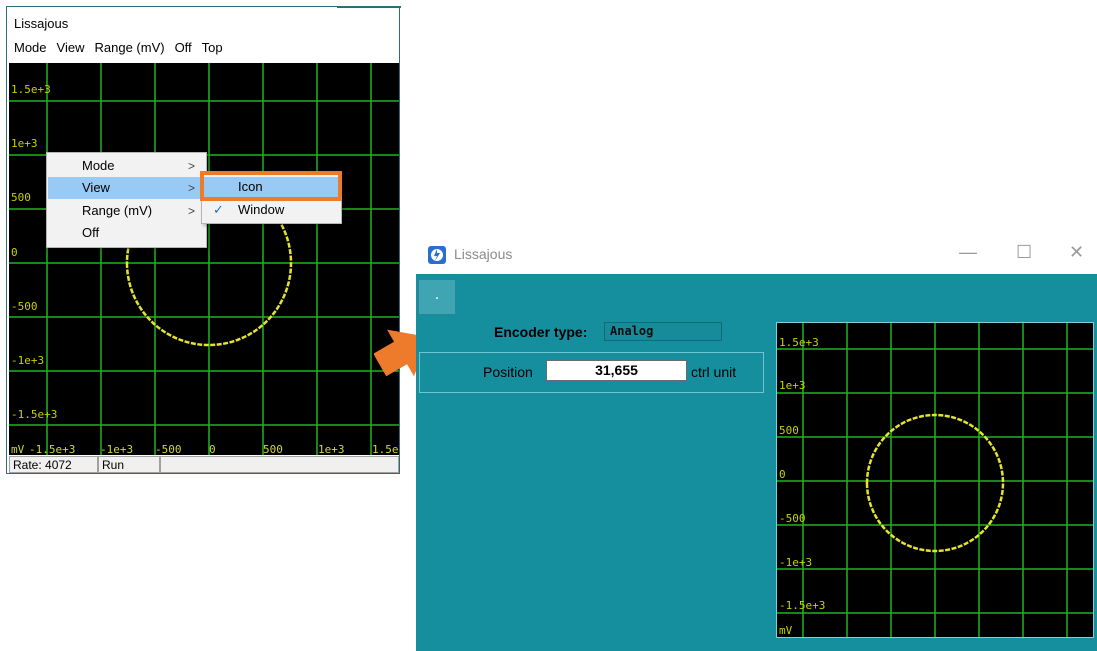 The height and width of the screenshot is (651, 1097). What do you see at coordinates (129, 49) in the screenshot?
I see `menu-range: Range (mV)` at bounding box center [129, 49].